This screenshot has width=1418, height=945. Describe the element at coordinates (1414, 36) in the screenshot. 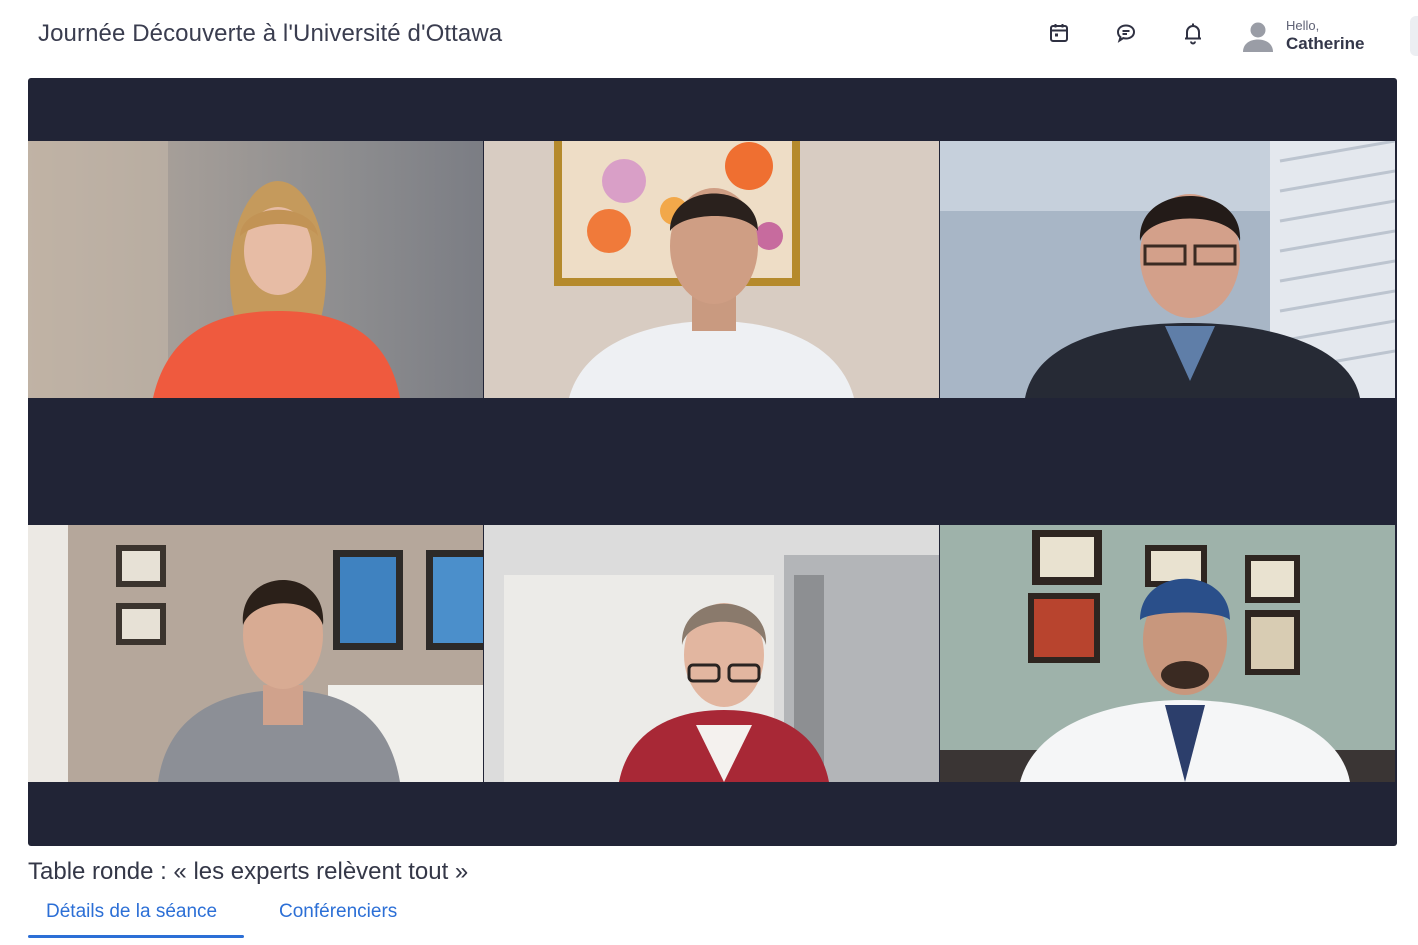

I see `side-panel-handle` at that location.